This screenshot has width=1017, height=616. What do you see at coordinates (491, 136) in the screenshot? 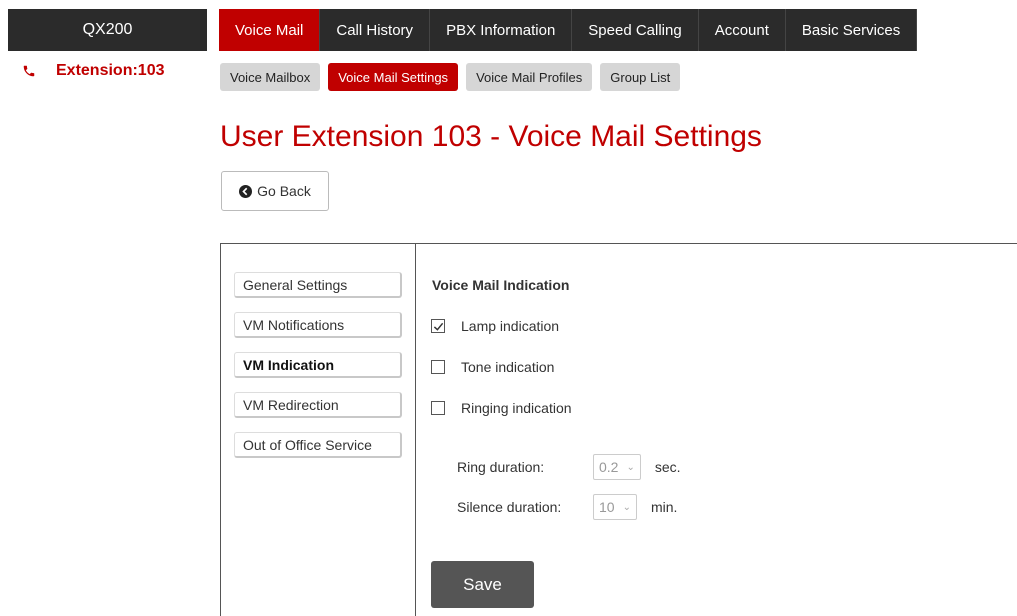
I see `page-title: User Extension 103 - Voice Mail Settings` at bounding box center [491, 136].